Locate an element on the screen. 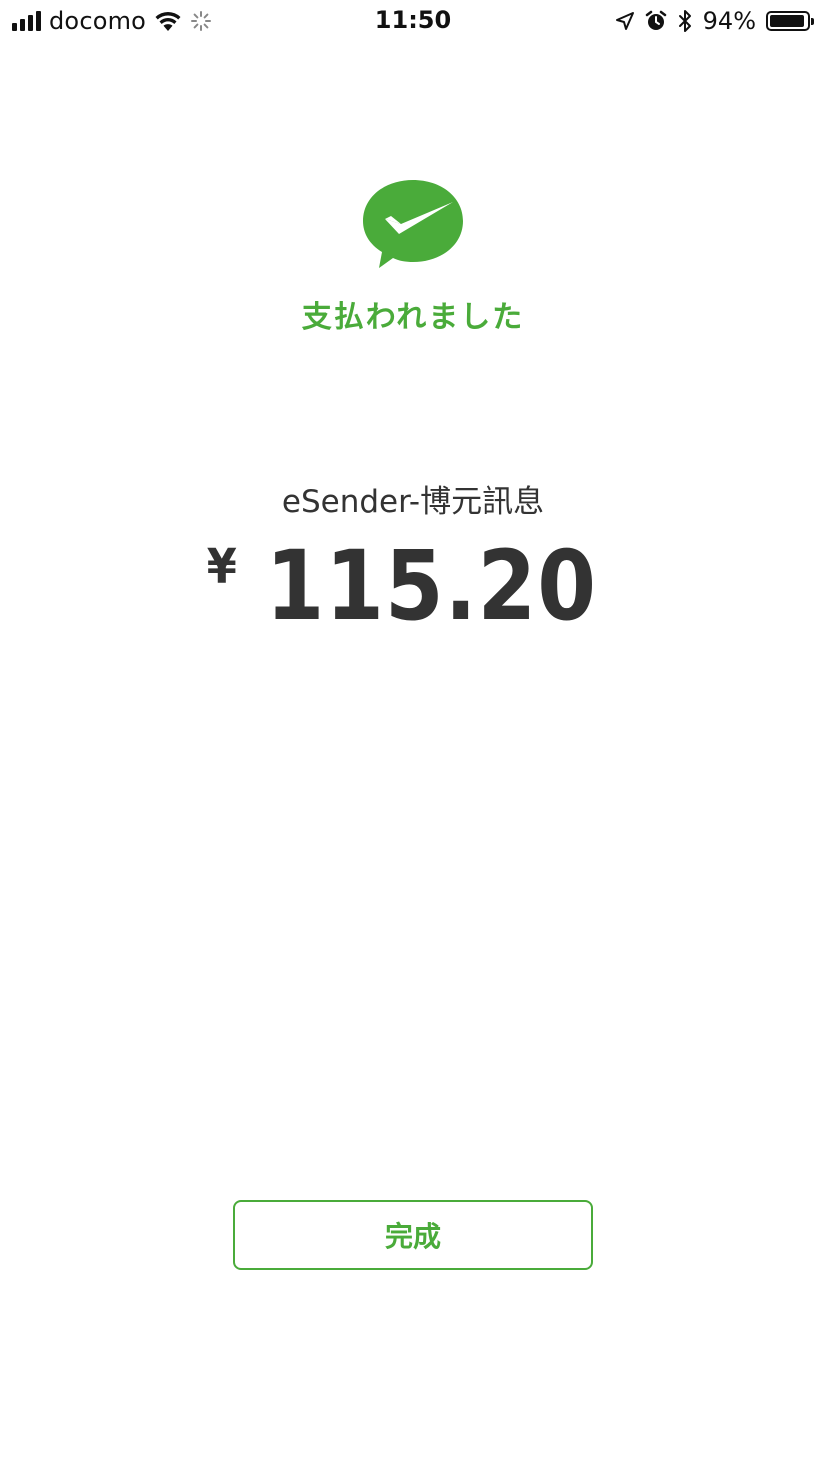 The image size is (826, 1470). battery-percent: 94% is located at coordinates (729, 21).